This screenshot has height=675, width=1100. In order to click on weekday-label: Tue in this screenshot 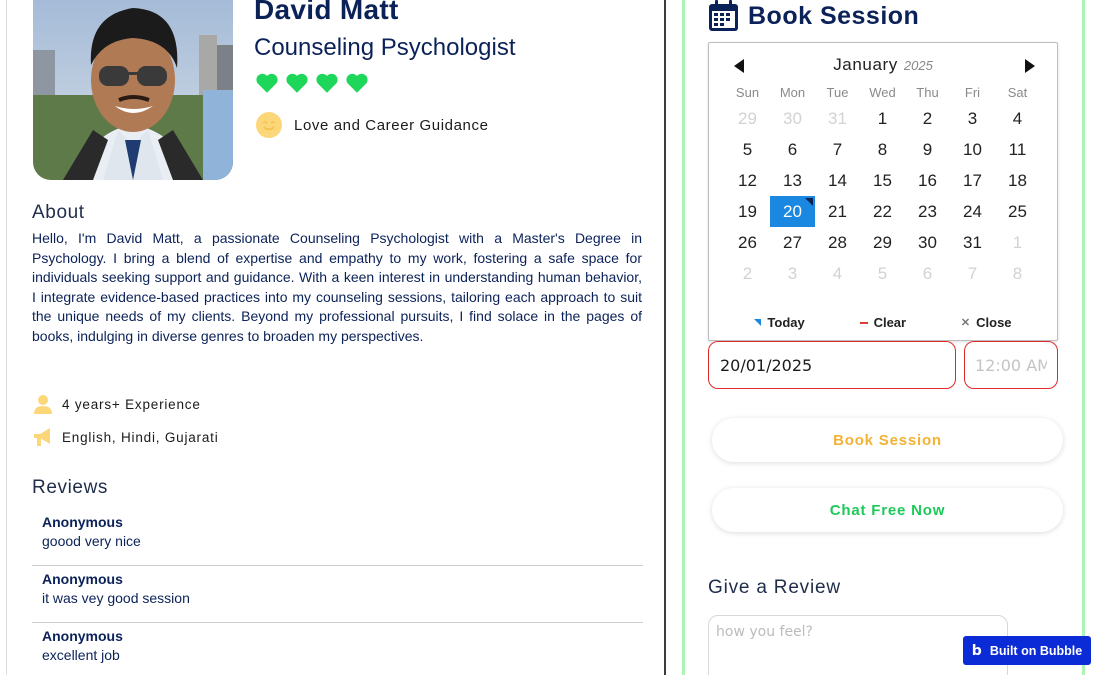, I will do `click(837, 92)`.